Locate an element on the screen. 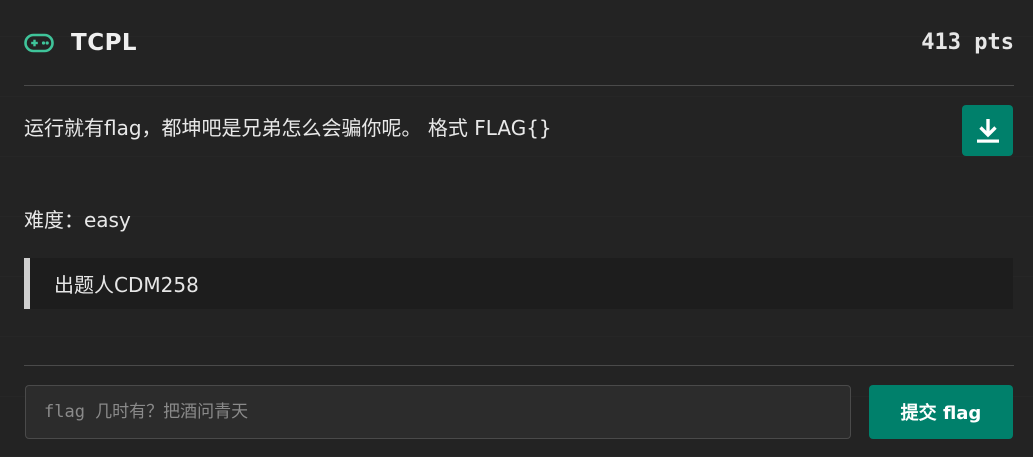 The width and height of the screenshot is (1033, 457). challenge-difficulty: 难度：easy is located at coordinates (77, 220).